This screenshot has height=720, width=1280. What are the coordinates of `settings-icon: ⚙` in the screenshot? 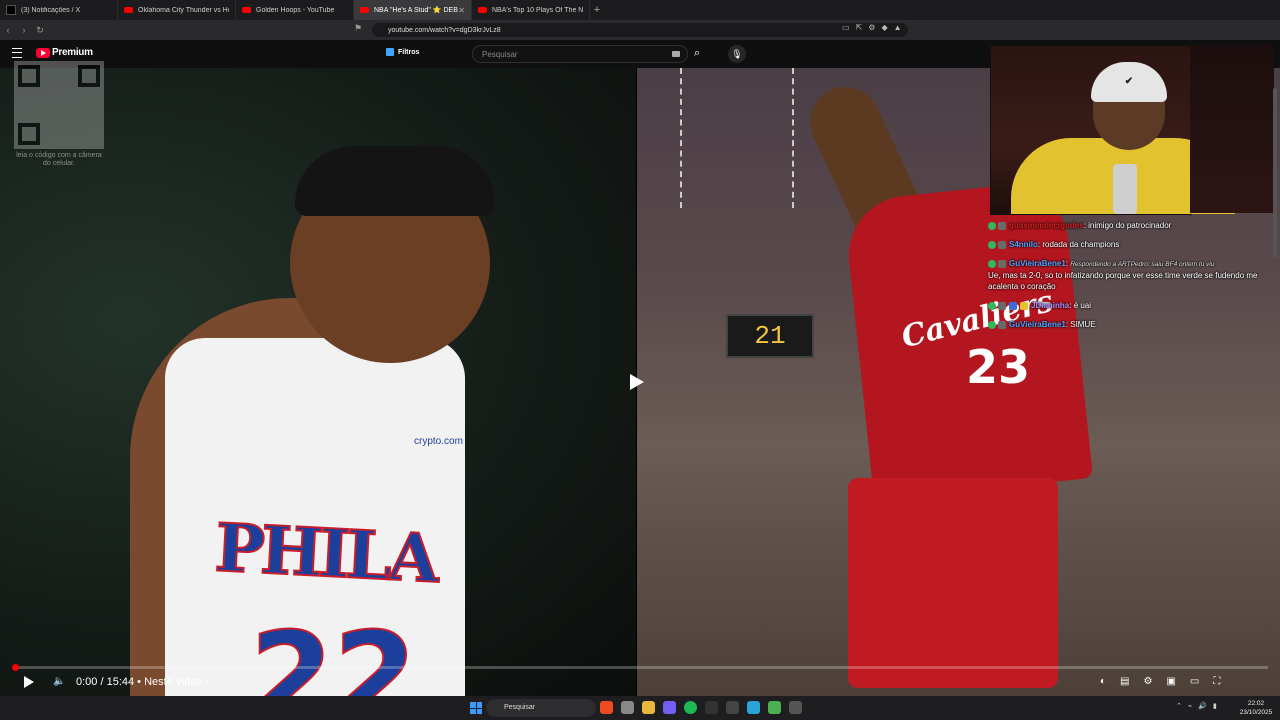 It's located at (1148, 681).